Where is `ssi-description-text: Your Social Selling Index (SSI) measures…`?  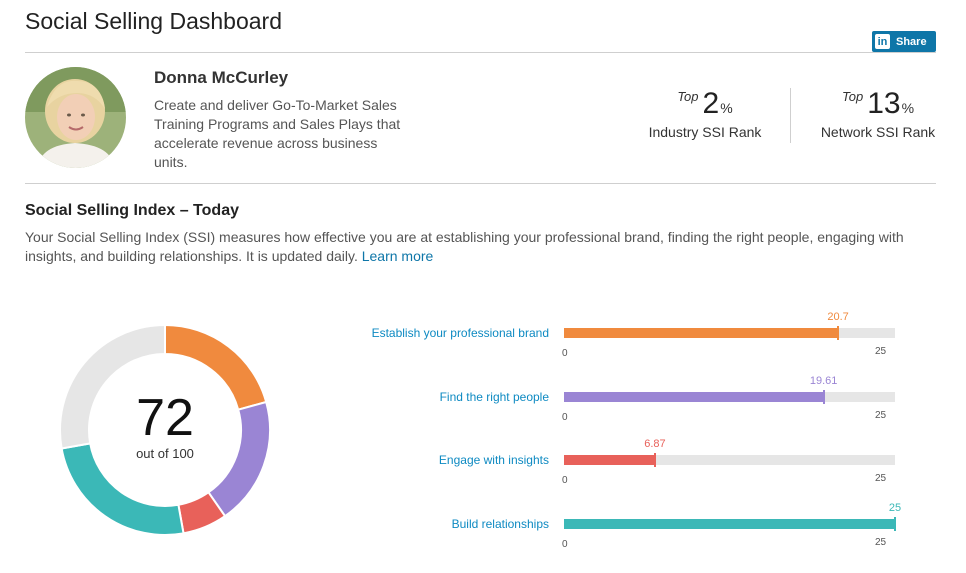 ssi-description-text: Your Social Selling Index (SSI) measures… is located at coordinates (464, 246).